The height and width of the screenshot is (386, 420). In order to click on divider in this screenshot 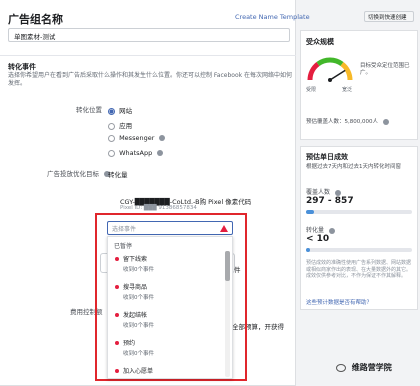, I will do `click(148, 55)`.